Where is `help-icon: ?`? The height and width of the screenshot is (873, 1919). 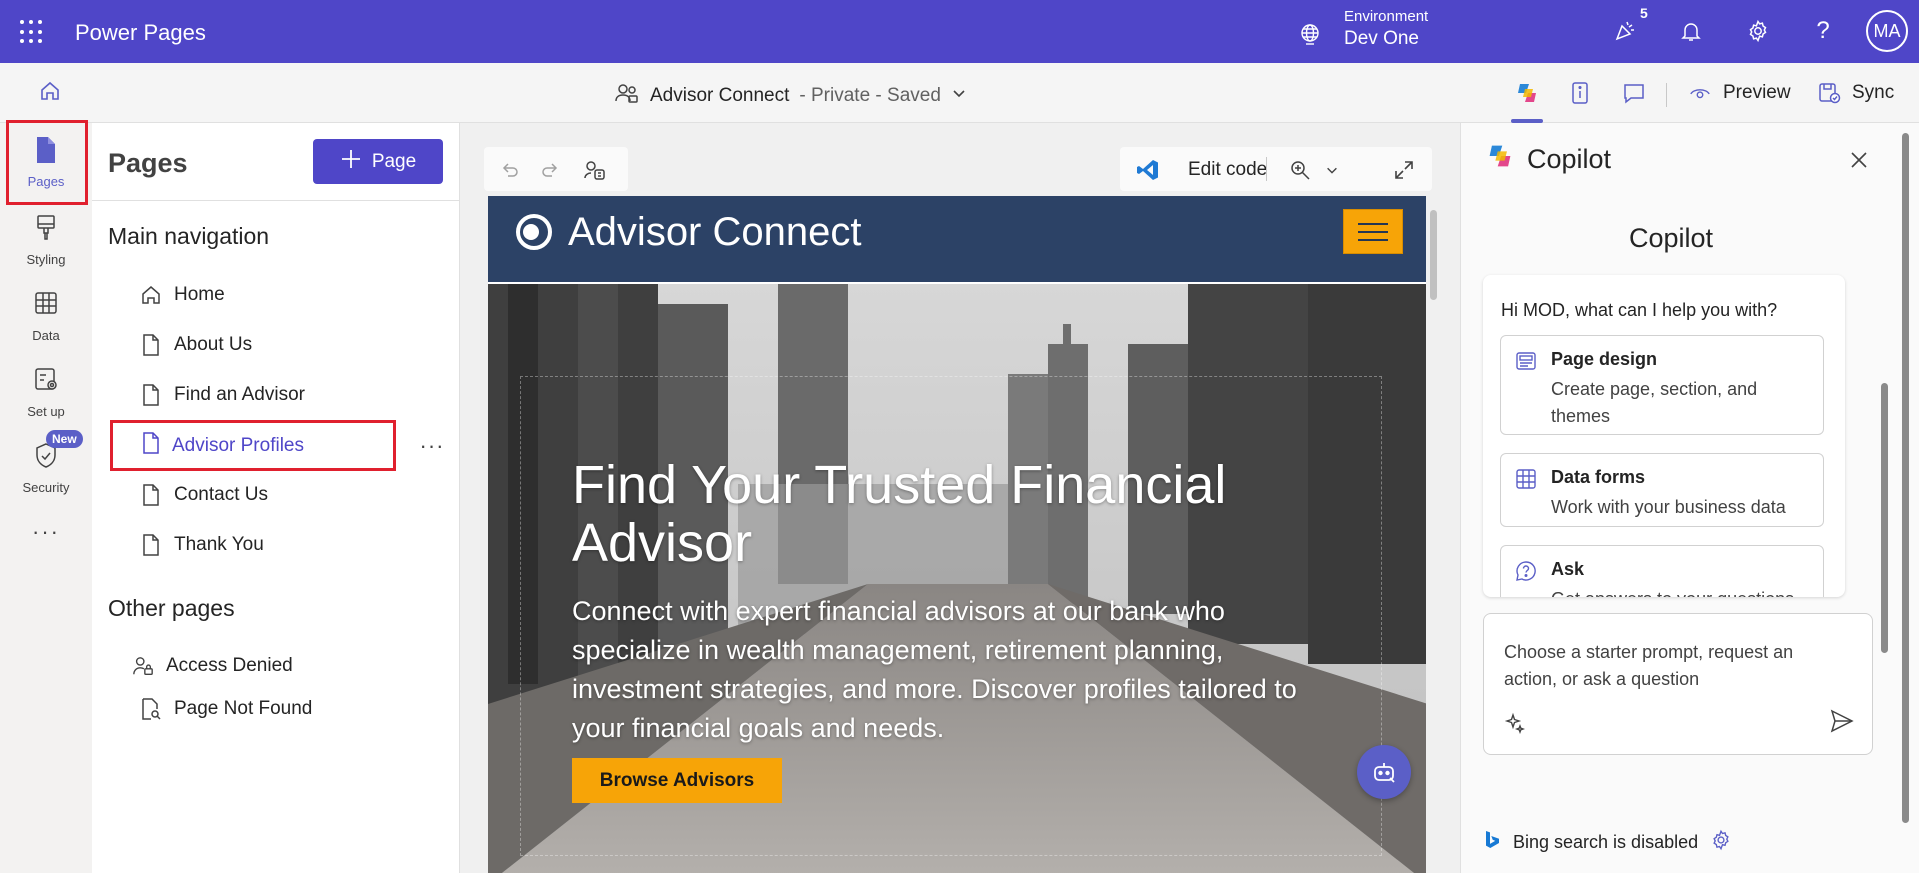 help-icon: ? is located at coordinates (1823, 31).